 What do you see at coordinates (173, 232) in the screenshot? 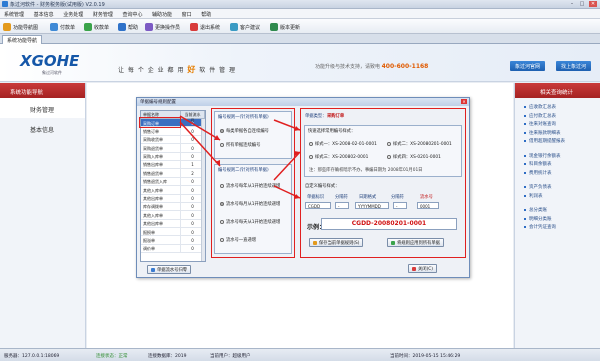
I see `table-row: 报损单 0` at bounding box center [173, 232].